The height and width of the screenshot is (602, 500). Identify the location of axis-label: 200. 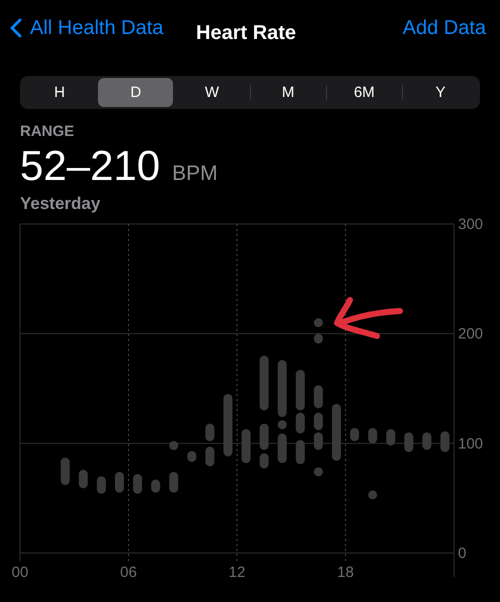
(471, 334).